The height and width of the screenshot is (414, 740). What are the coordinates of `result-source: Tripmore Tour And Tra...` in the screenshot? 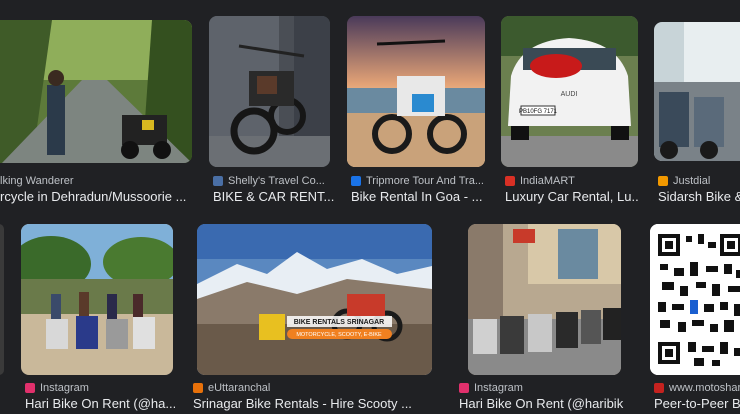 It's located at (418, 181).